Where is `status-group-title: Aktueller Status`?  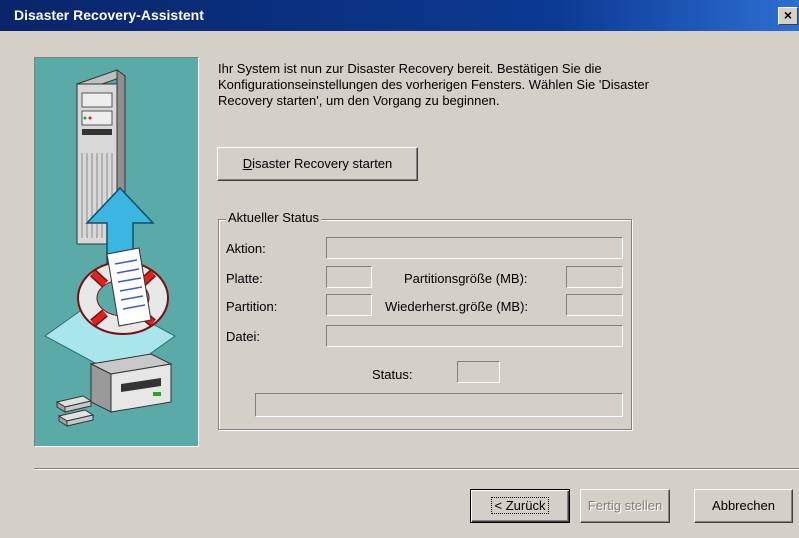
status-group-title: Aktueller Status is located at coordinates (274, 217).